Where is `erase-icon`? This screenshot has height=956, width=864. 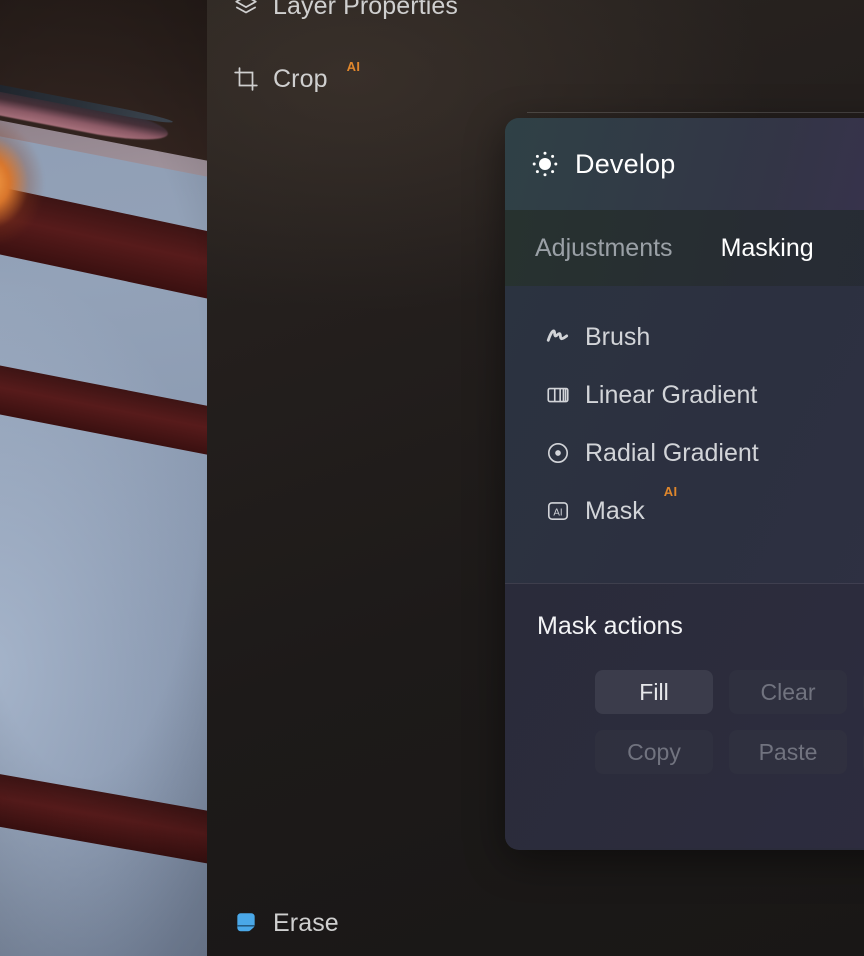 erase-icon is located at coordinates (246, 923).